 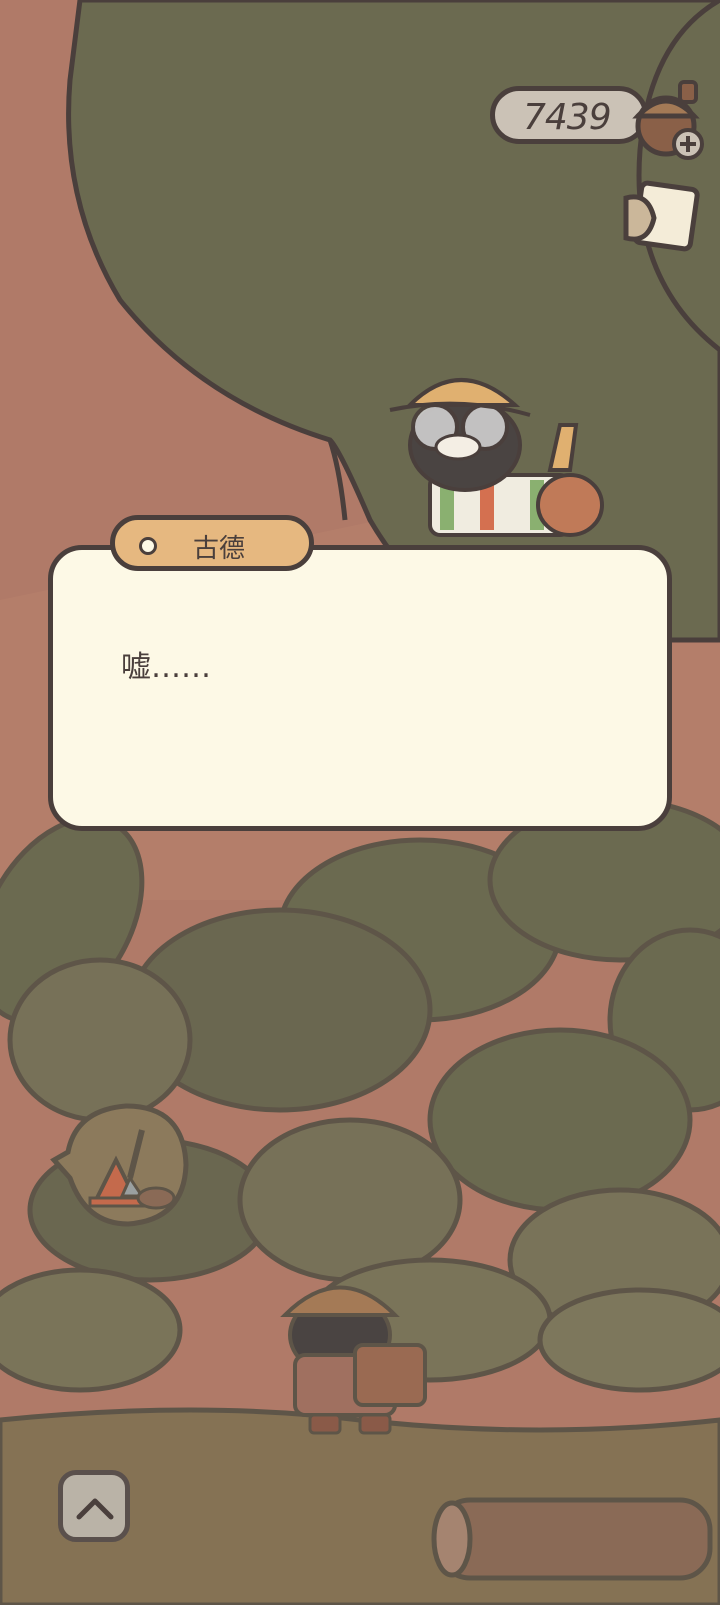 What do you see at coordinates (219, 549) in the screenshot?
I see `speaker-name: 古德` at bounding box center [219, 549].